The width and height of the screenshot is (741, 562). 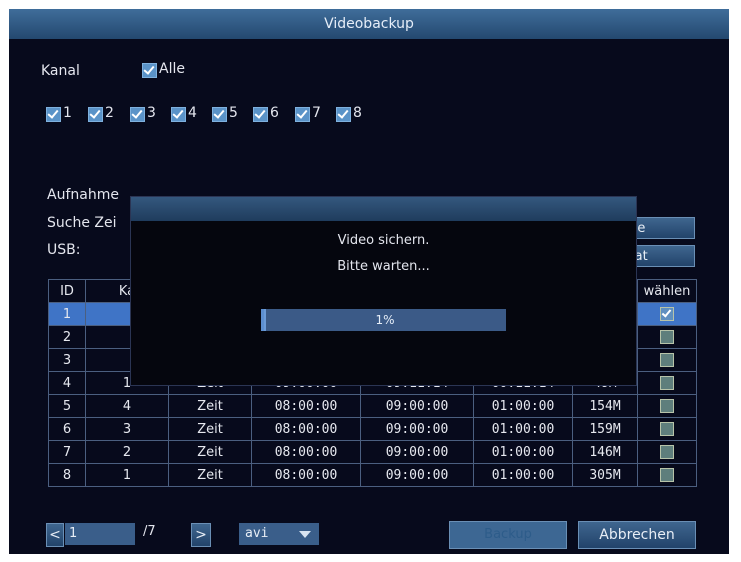 I want to click on format-value: avi, so click(x=257, y=533).